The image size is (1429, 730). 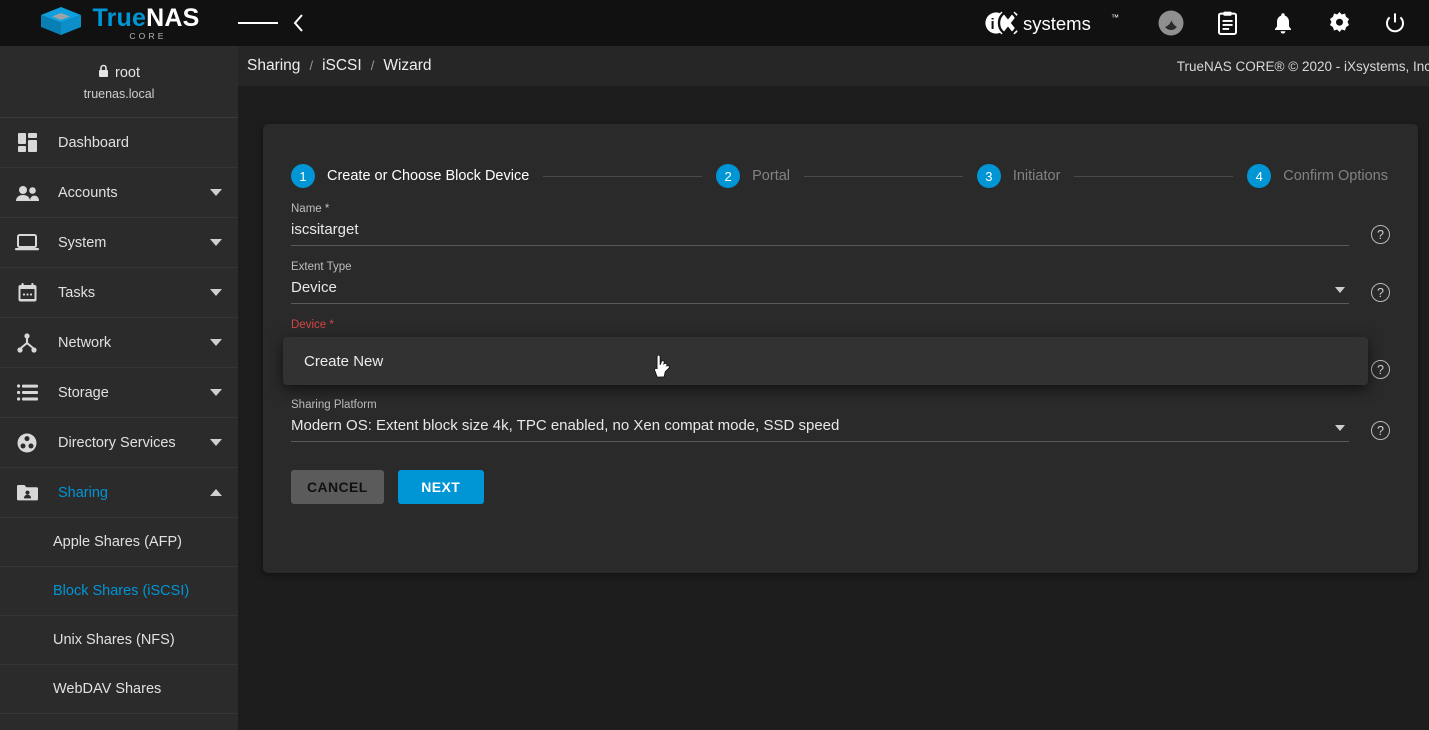 What do you see at coordinates (121, 591) in the screenshot?
I see `sidebar-subitem-label: Block Shares (iSCSI)` at bounding box center [121, 591].